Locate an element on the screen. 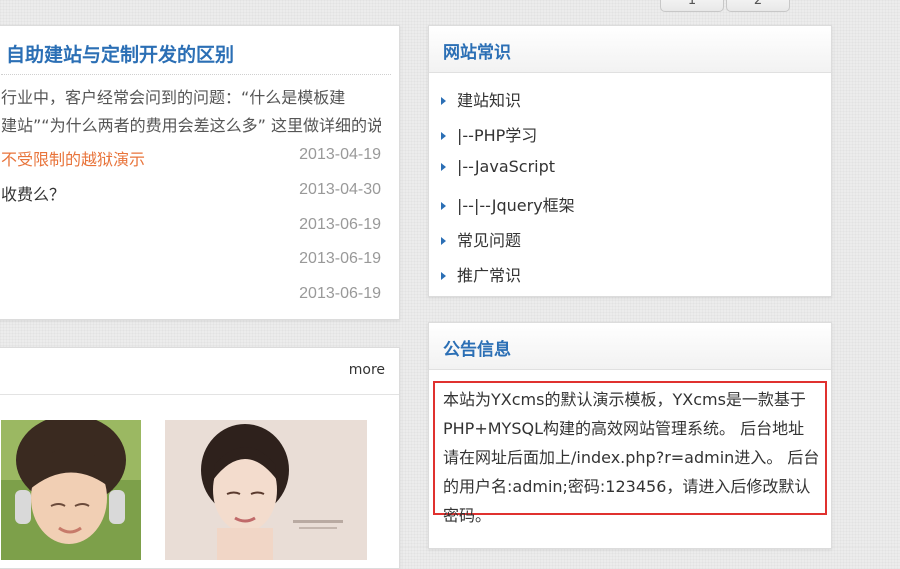 The height and width of the screenshot is (569, 900). page-button-1: 1 is located at coordinates (692, 6).